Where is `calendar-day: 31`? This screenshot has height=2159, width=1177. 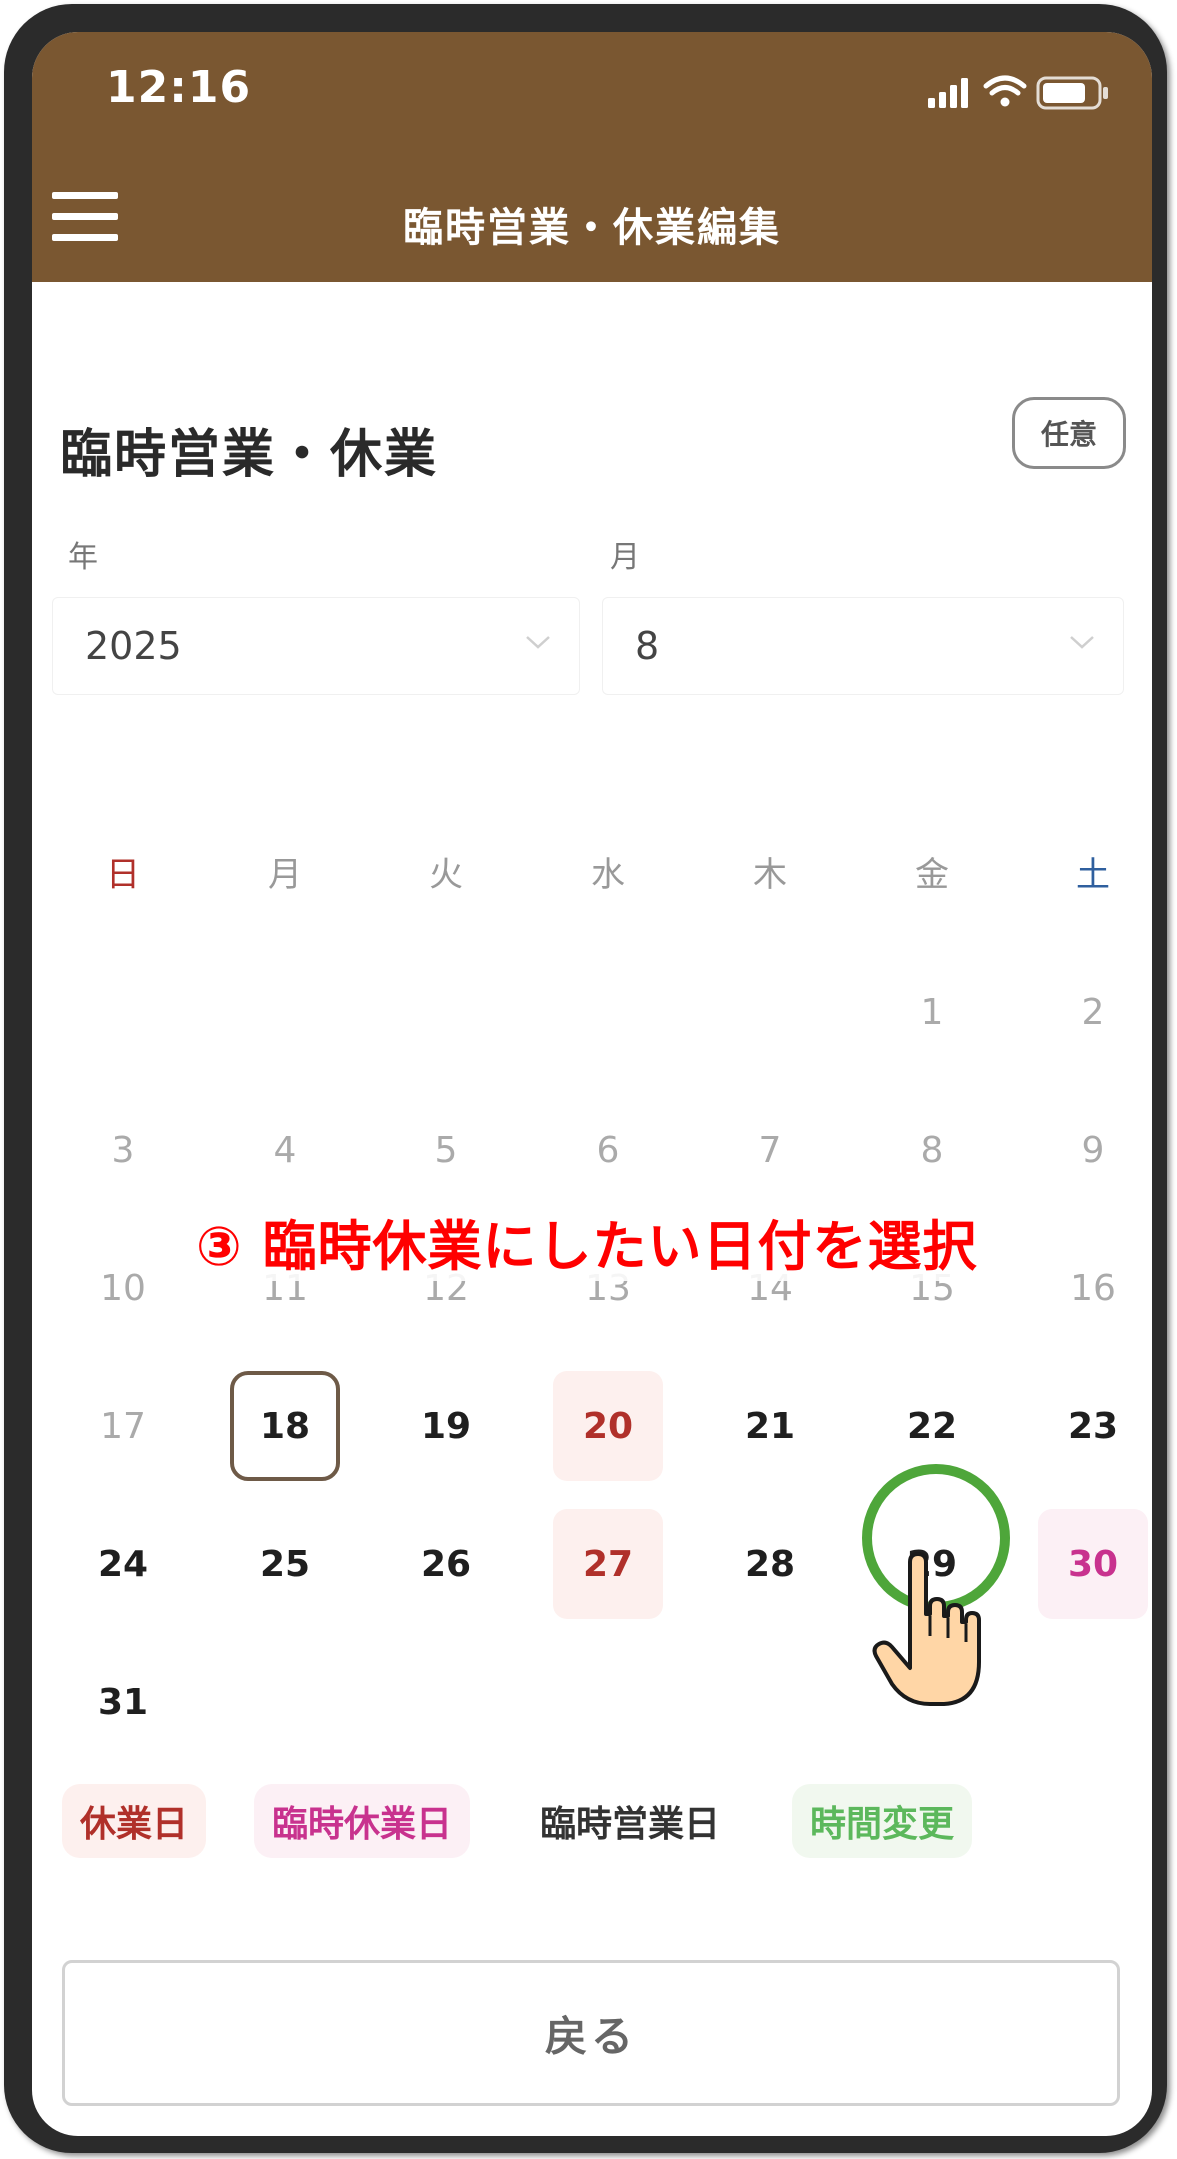 calendar-day: 31 is located at coordinates (123, 1702).